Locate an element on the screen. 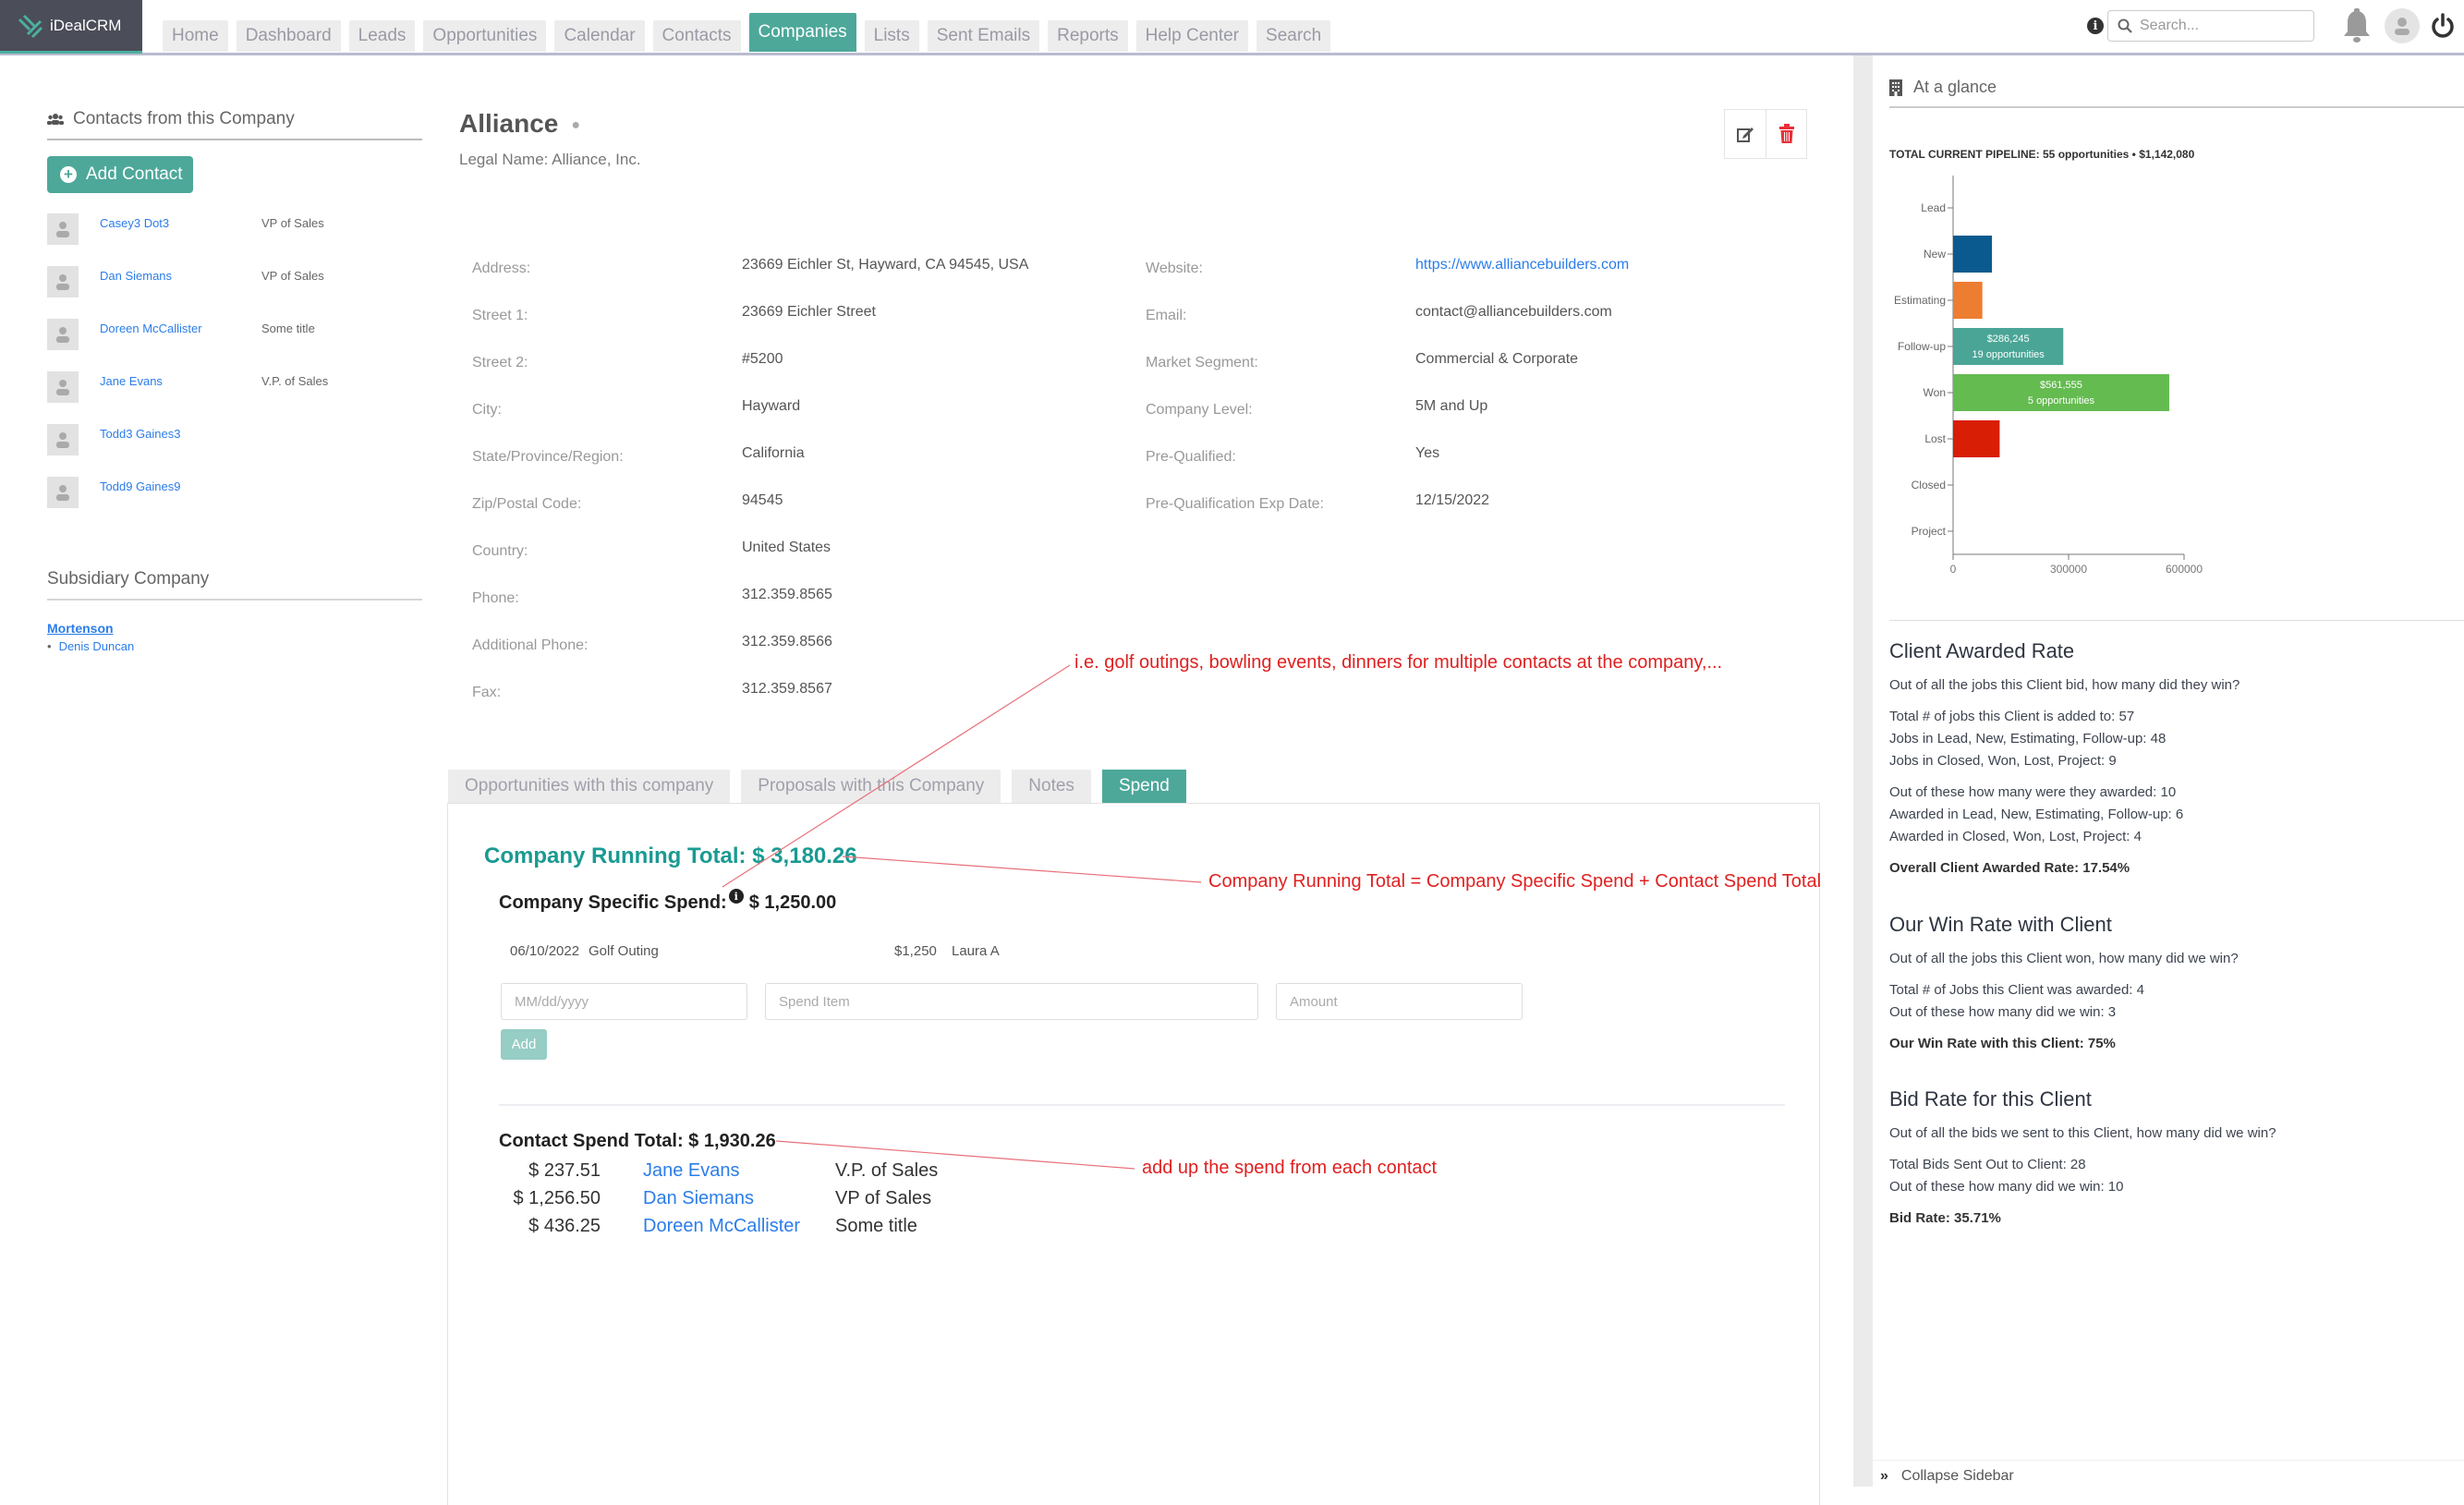 Image resolution: width=2464 pixels, height=1505 pixels. nav-tab-leads: Leads is located at coordinates (382, 36).